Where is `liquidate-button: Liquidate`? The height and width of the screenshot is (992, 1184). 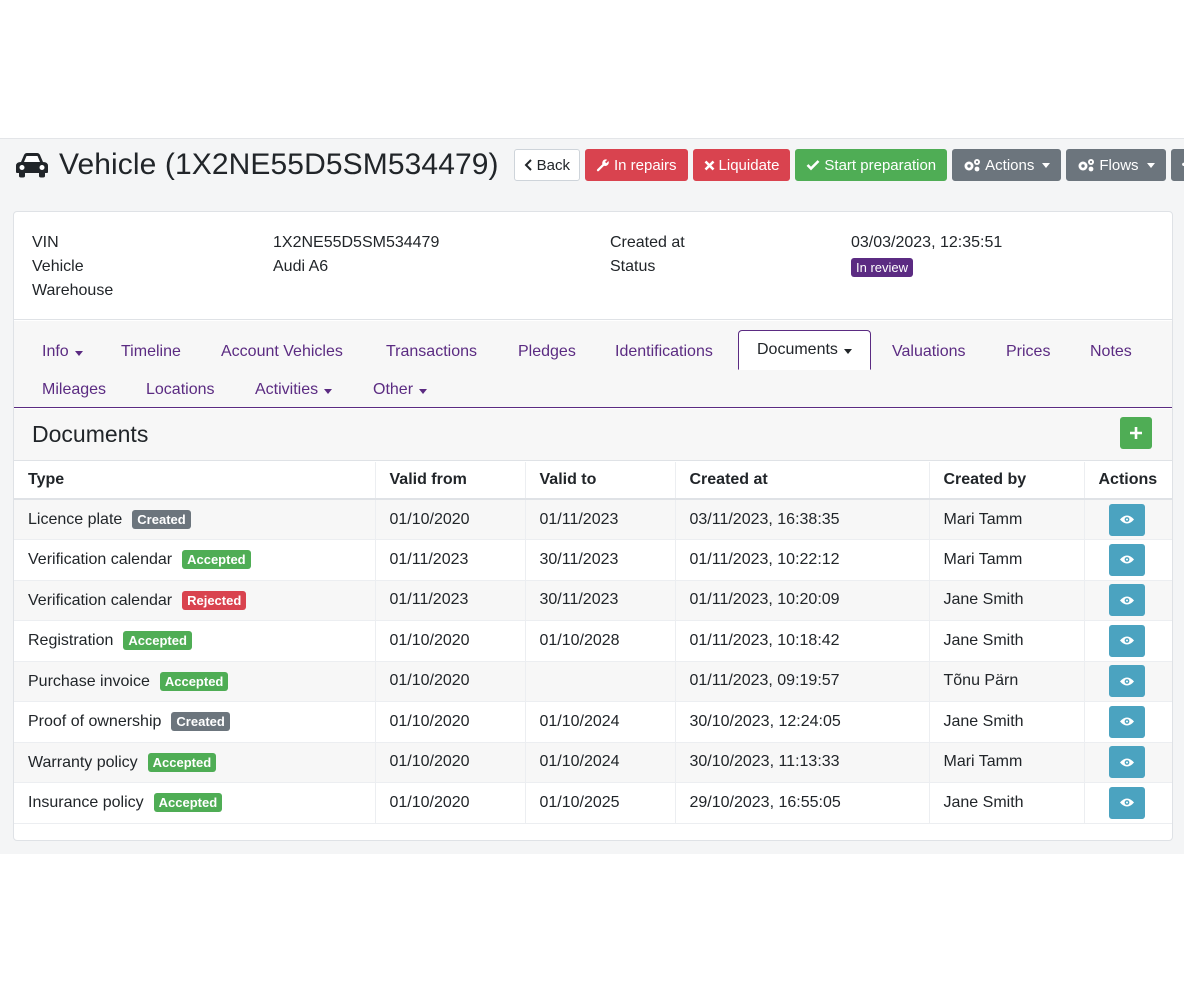 liquidate-button: Liquidate is located at coordinates (741, 165).